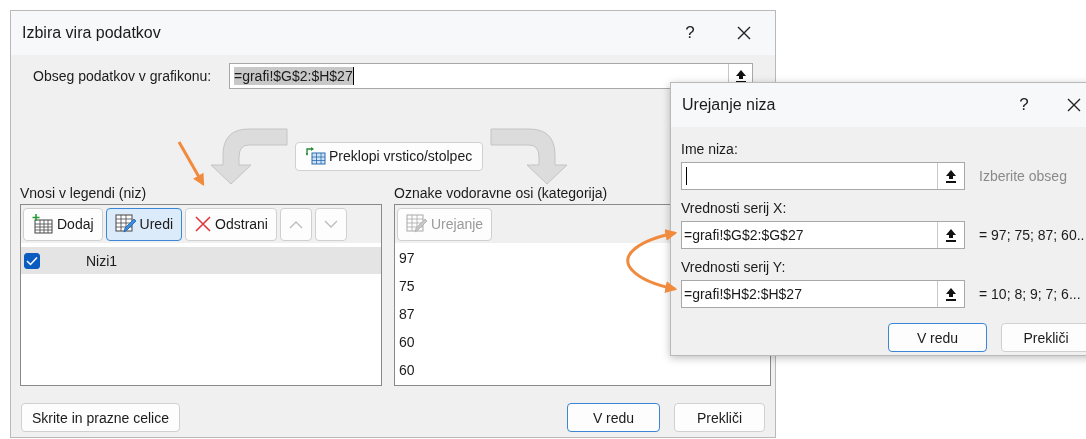 The image size is (1086, 439). What do you see at coordinates (1032, 235) in the screenshot?
I see `values-preview: = 97; 75; 87; 60..` at bounding box center [1032, 235].